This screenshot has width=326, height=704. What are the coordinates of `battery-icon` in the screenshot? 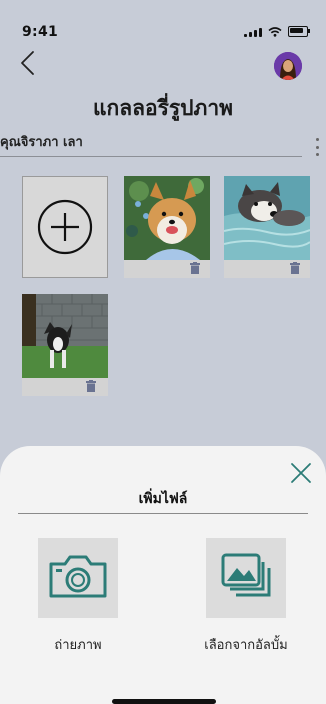 It's located at (299, 31).